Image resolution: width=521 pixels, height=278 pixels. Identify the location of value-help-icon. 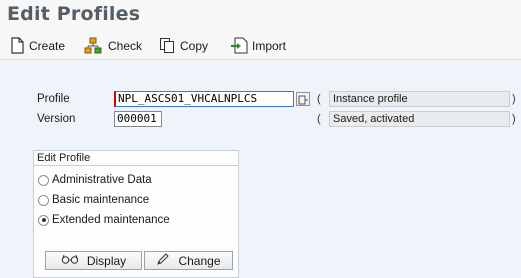
(303, 101).